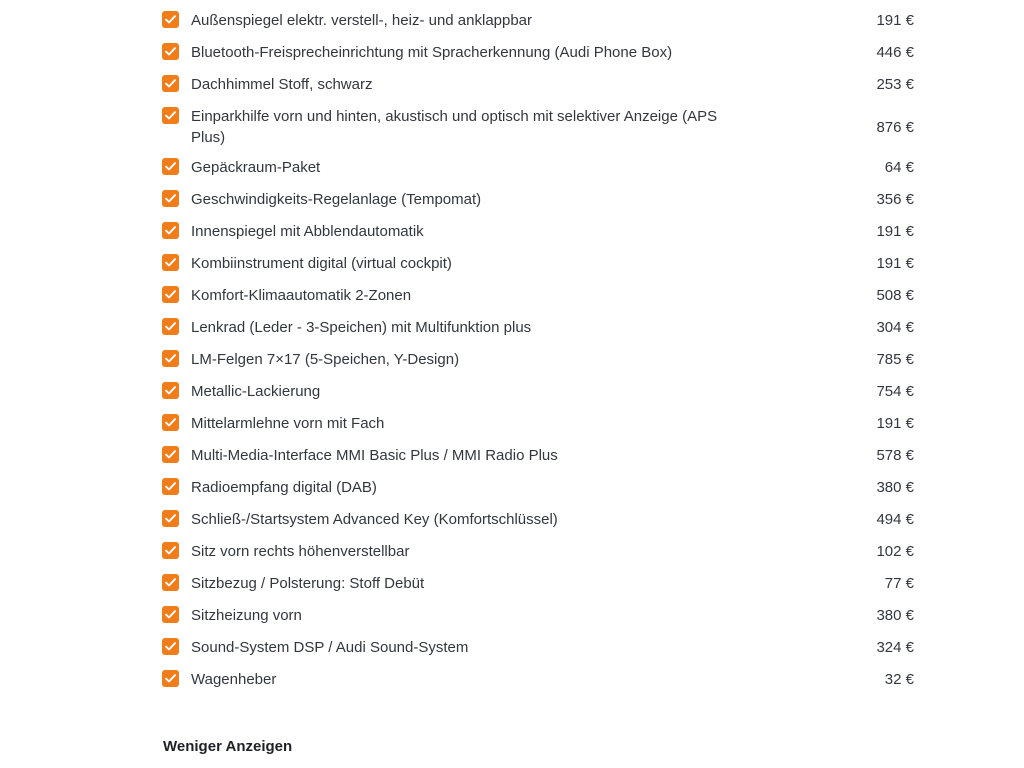 The height and width of the screenshot is (768, 1024). I want to click on option-label: Sound-System DSP / Audi Sound-System, so click(330, 647).